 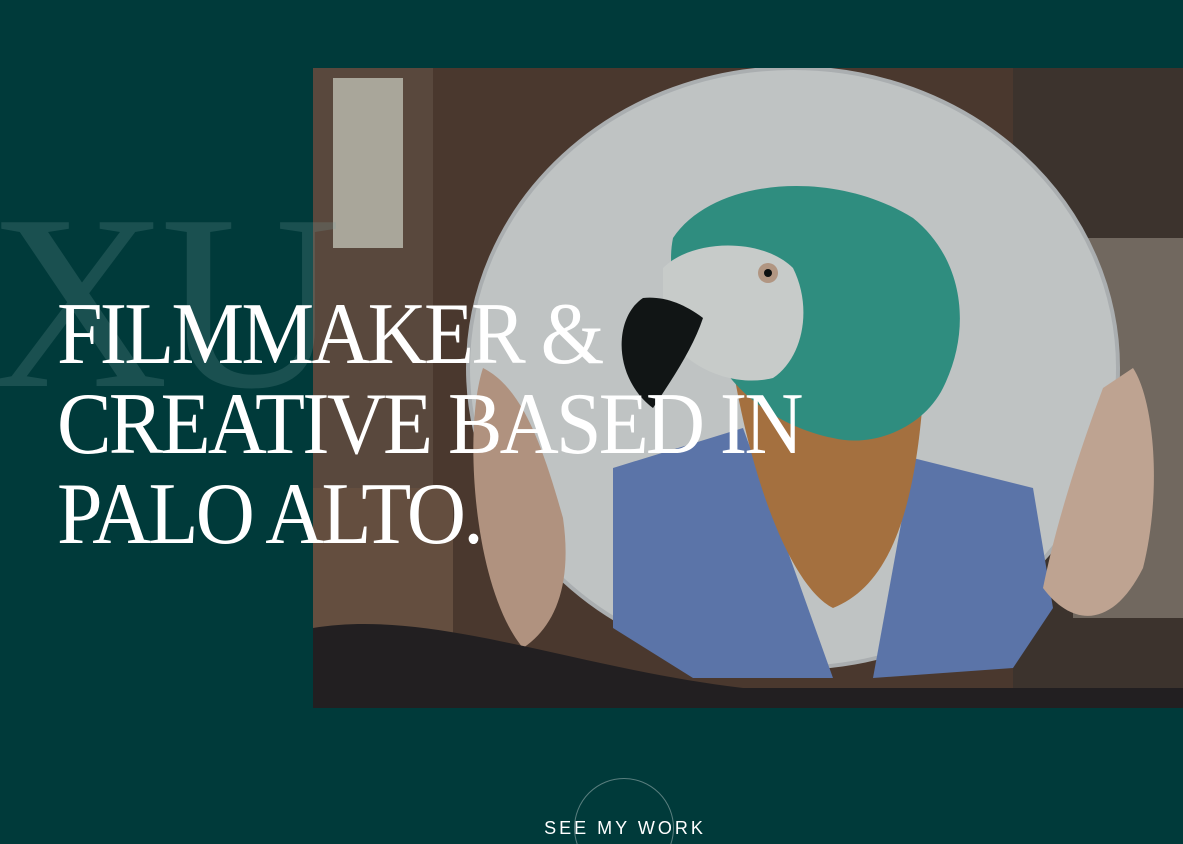 I want to click on headline-line-3: PALO ALTO., so click(x=270, y=514).